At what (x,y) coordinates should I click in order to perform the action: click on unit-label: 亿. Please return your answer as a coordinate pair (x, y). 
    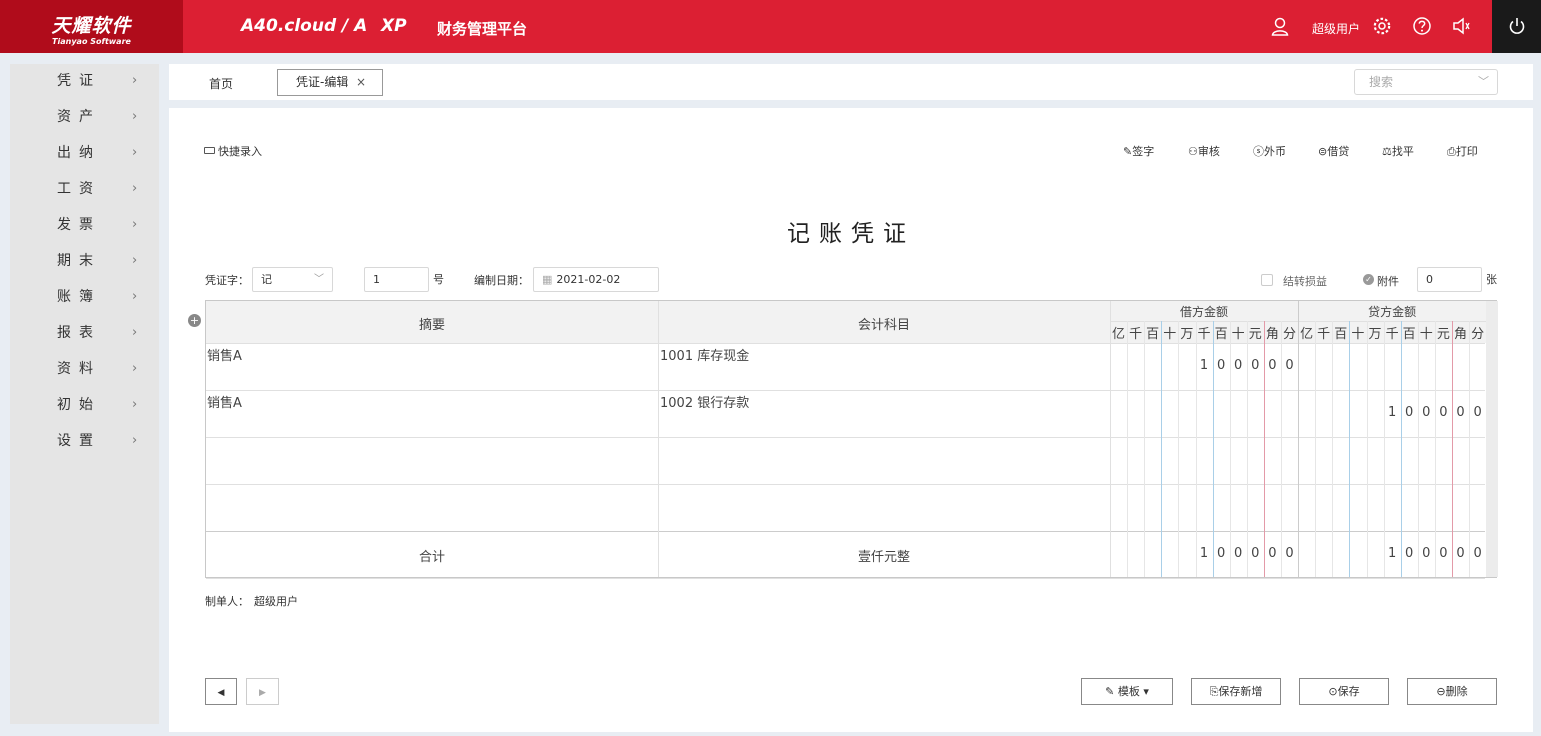
    Looking at the image, I should click on (1118, 334).